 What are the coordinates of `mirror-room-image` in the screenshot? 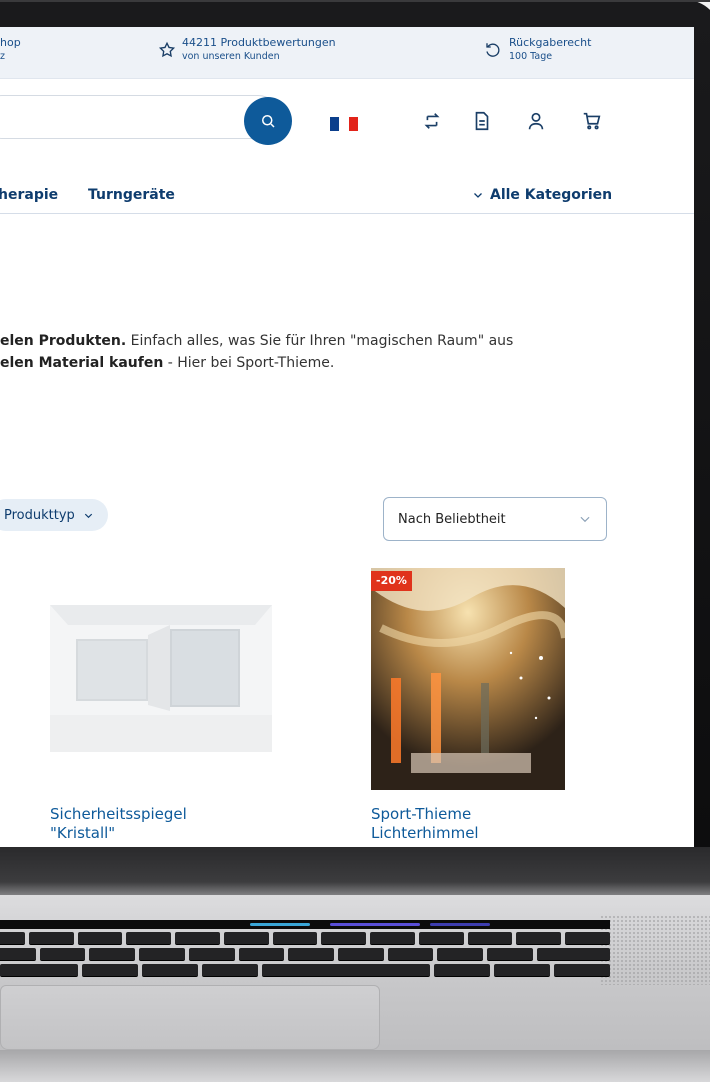 It's located at (161, 678).